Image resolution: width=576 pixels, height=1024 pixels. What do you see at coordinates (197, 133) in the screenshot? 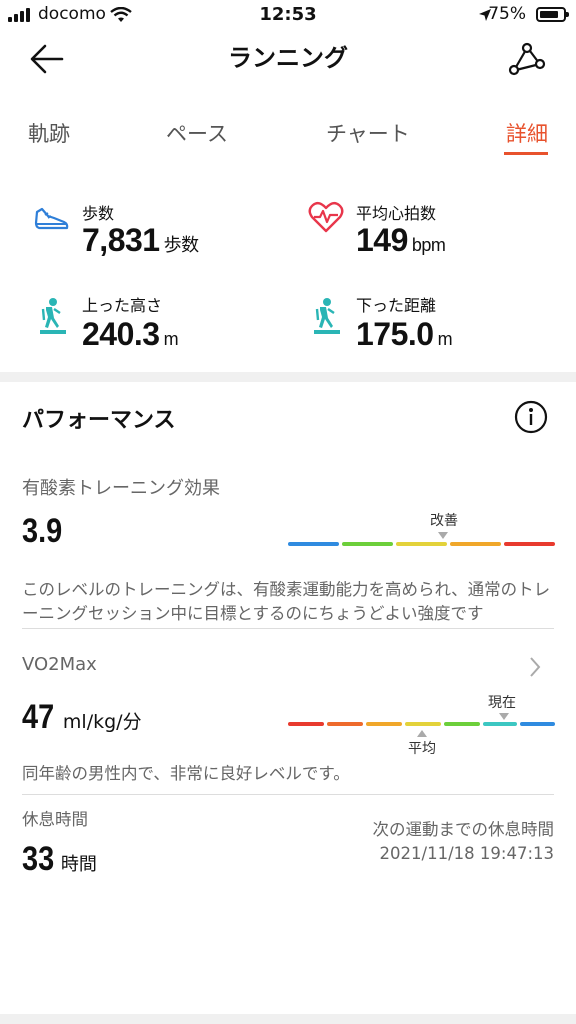
I see `tab-pace: ペース` at bounding box center [197, 133].